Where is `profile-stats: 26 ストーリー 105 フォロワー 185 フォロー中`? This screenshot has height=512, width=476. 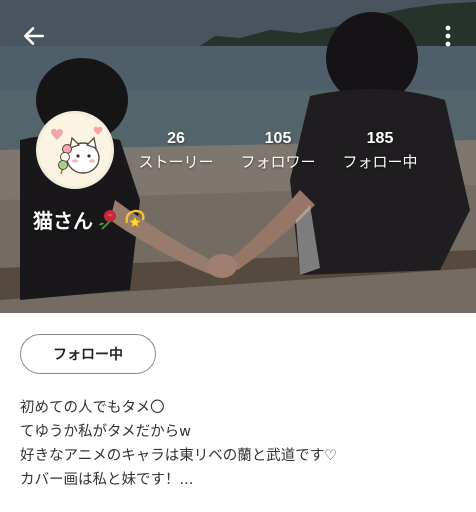 profile-stats: 26 ストーリー 105 フォロワー 185 フォロー中 is located at coordinates (281, 151).